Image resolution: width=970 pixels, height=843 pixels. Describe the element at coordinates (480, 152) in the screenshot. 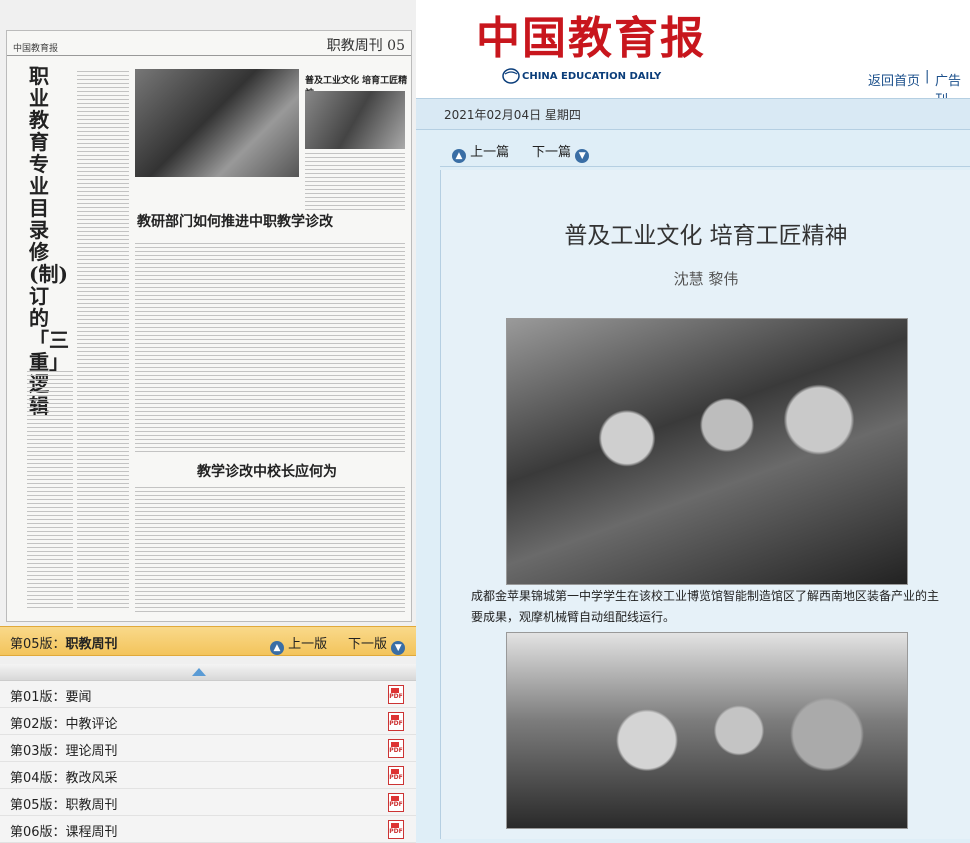

I see `prev-article-link: ▲ 上一篇` at that location.